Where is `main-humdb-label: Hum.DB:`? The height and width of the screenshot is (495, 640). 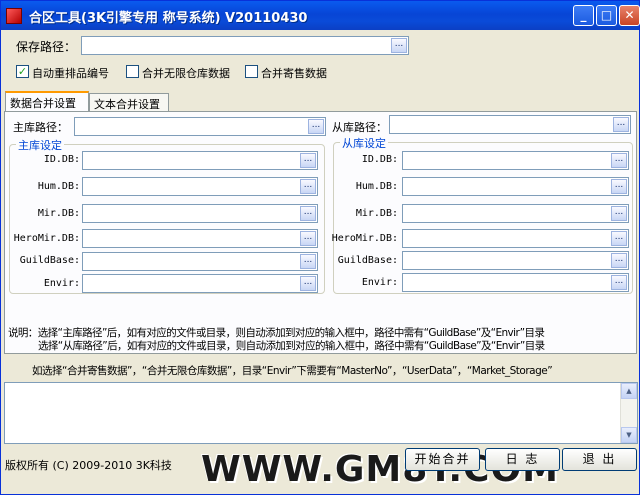
main-humdb-label: Hum.DB: is located at coordinates (58, 186).